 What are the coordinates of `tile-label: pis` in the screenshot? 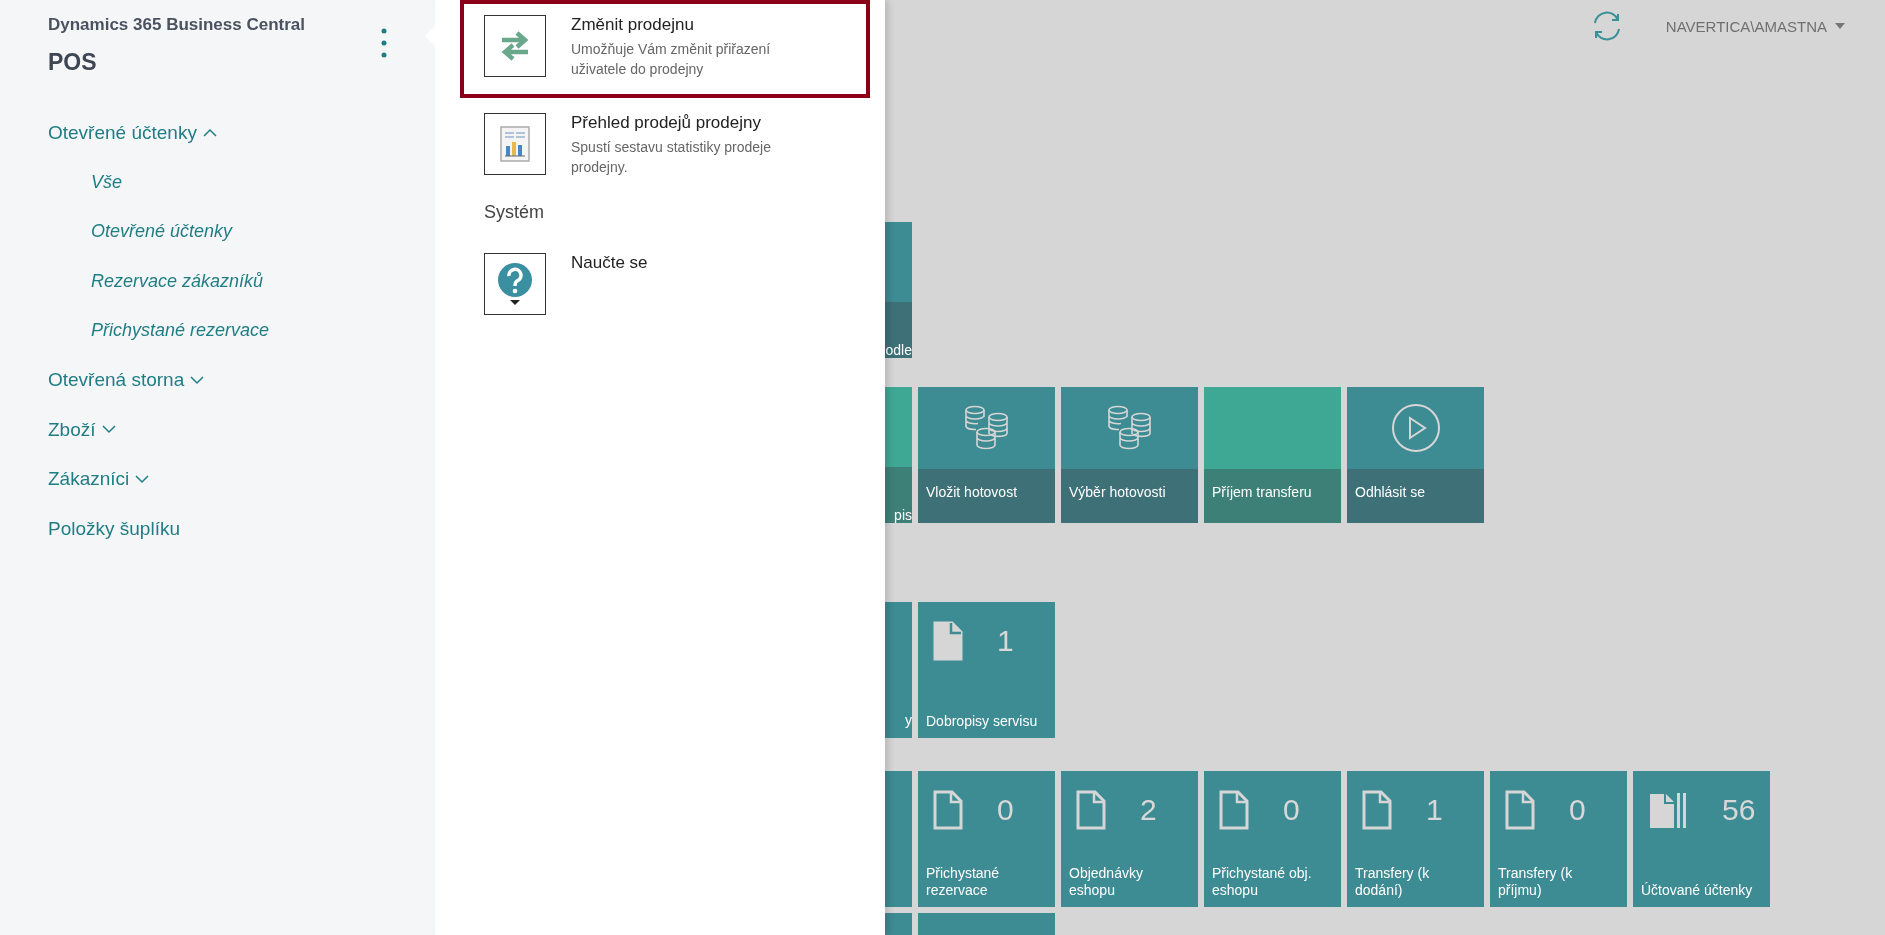 It's located at (903, 515).